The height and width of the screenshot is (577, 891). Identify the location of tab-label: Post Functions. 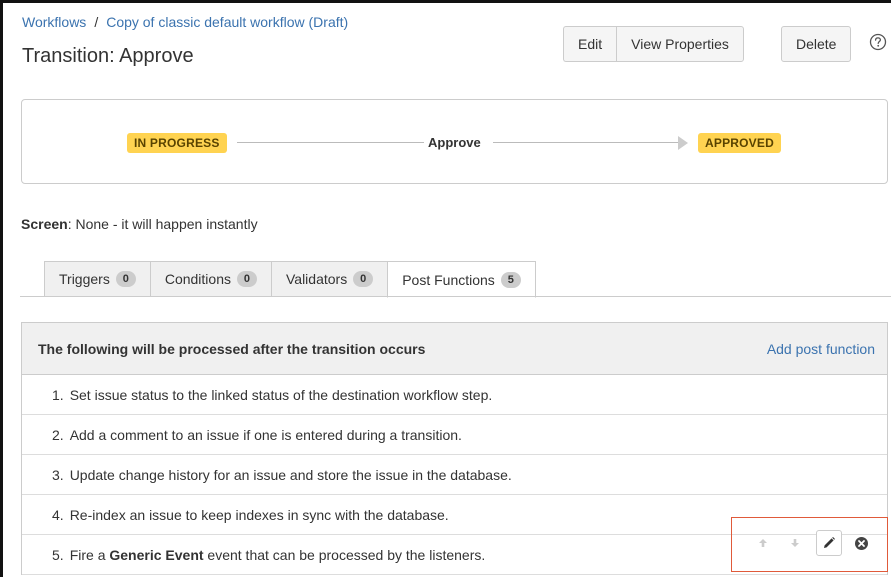
(448, 279).